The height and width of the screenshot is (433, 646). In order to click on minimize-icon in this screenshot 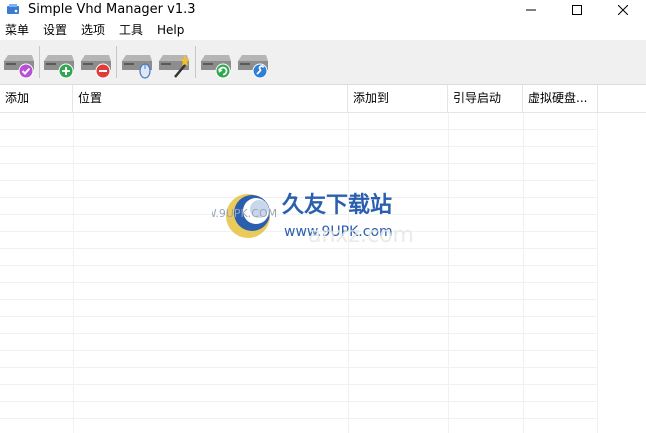, I will do `click(531, 10)`.